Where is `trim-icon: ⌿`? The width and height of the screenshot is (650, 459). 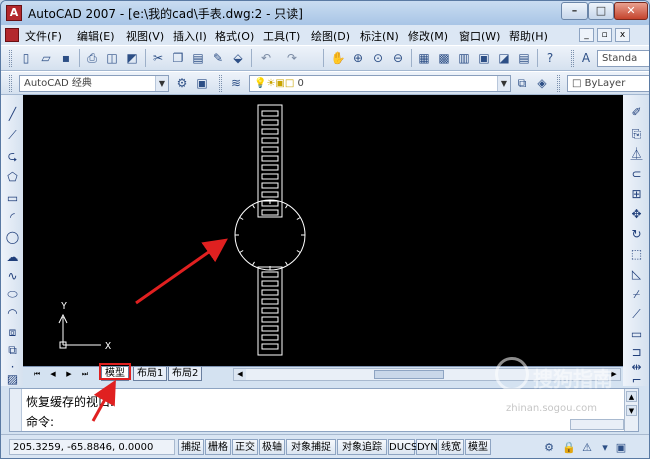
trim-icon: ⌿ is located at coordinates (636, 293).